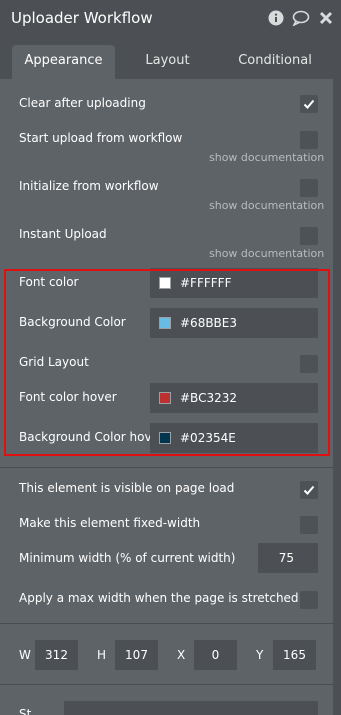  I want to click on y-input: 165, so click(294, 655).